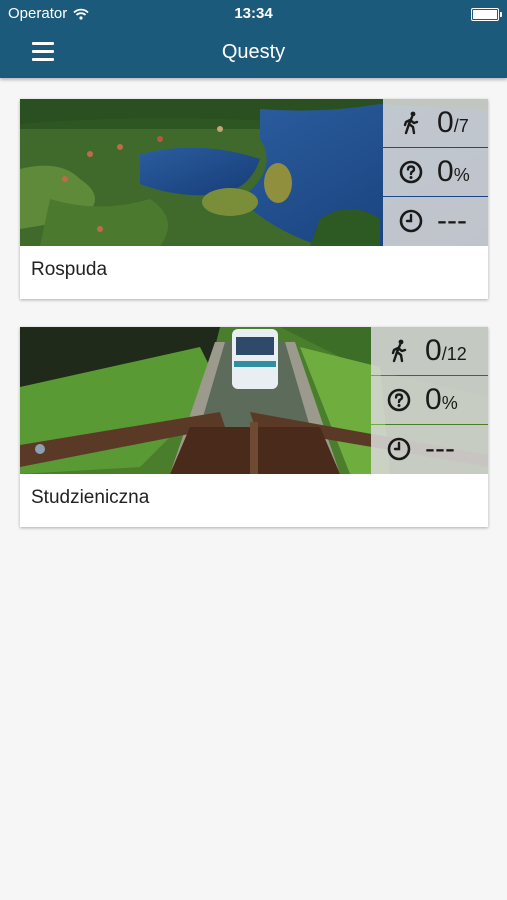 The image size is (507, 900). I want to click on quest-name: Rospuda, so click(69, 269).